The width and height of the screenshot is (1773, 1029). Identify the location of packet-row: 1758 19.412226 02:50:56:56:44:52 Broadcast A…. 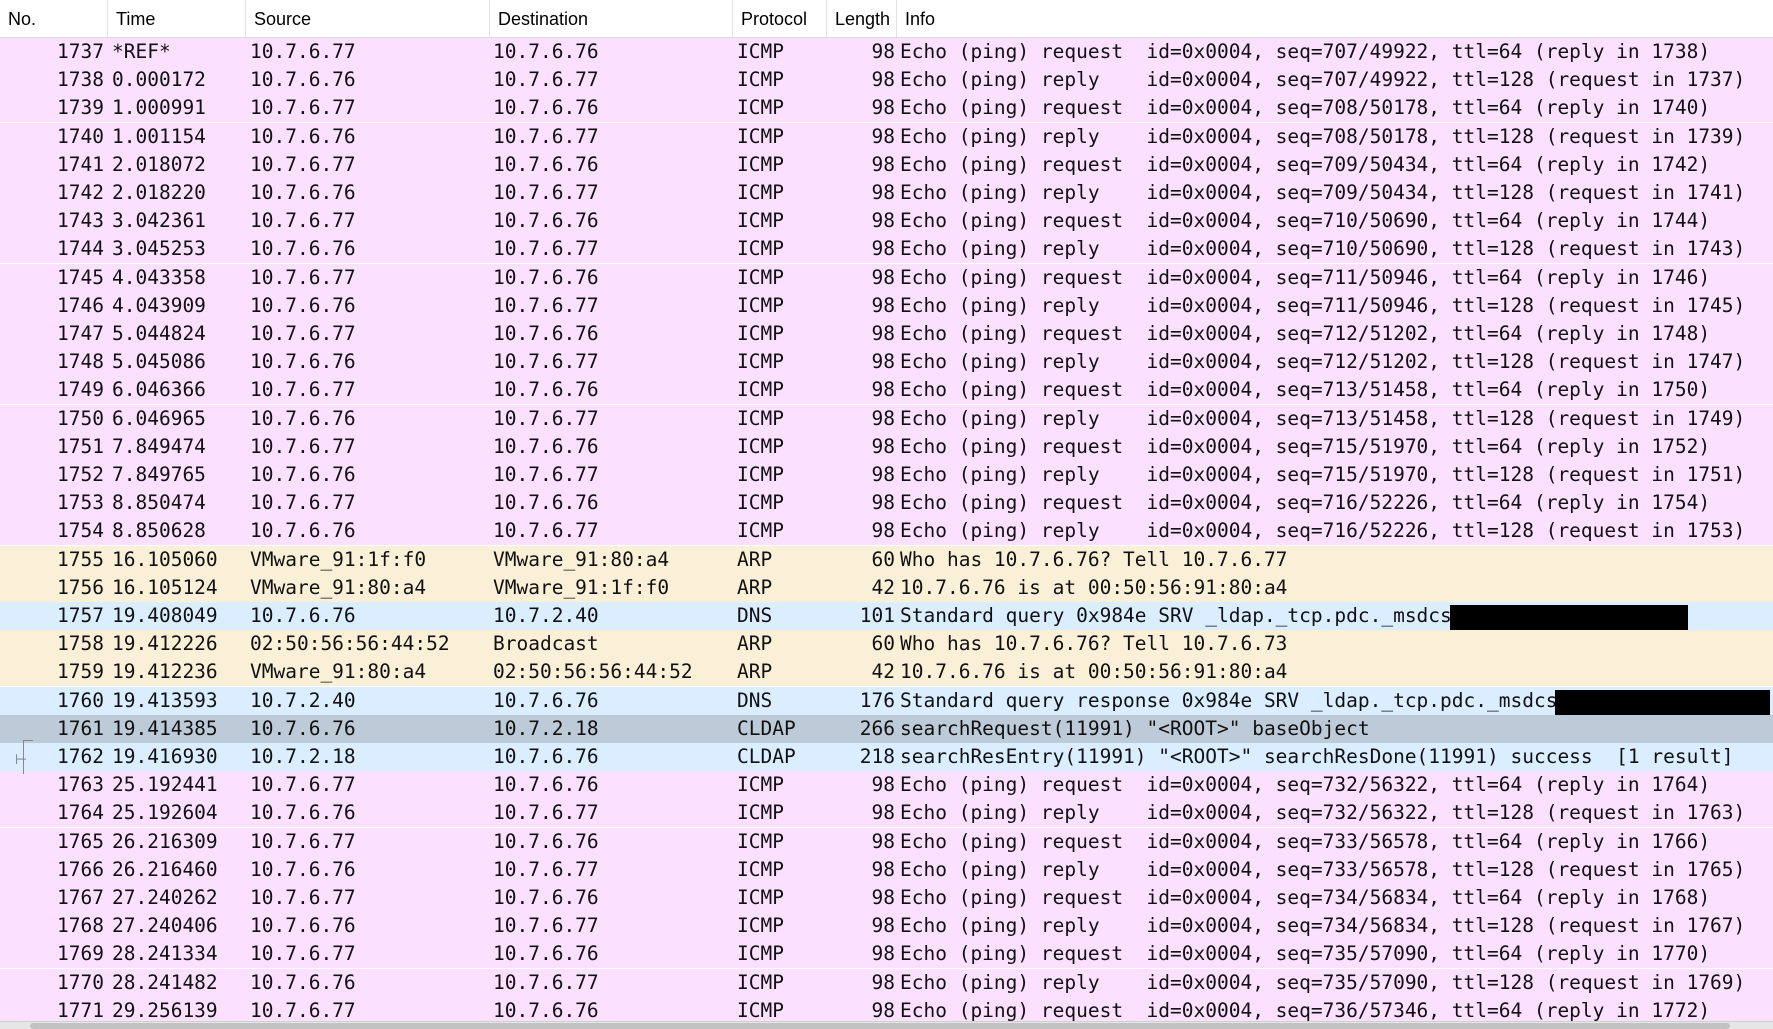
(886, 644).